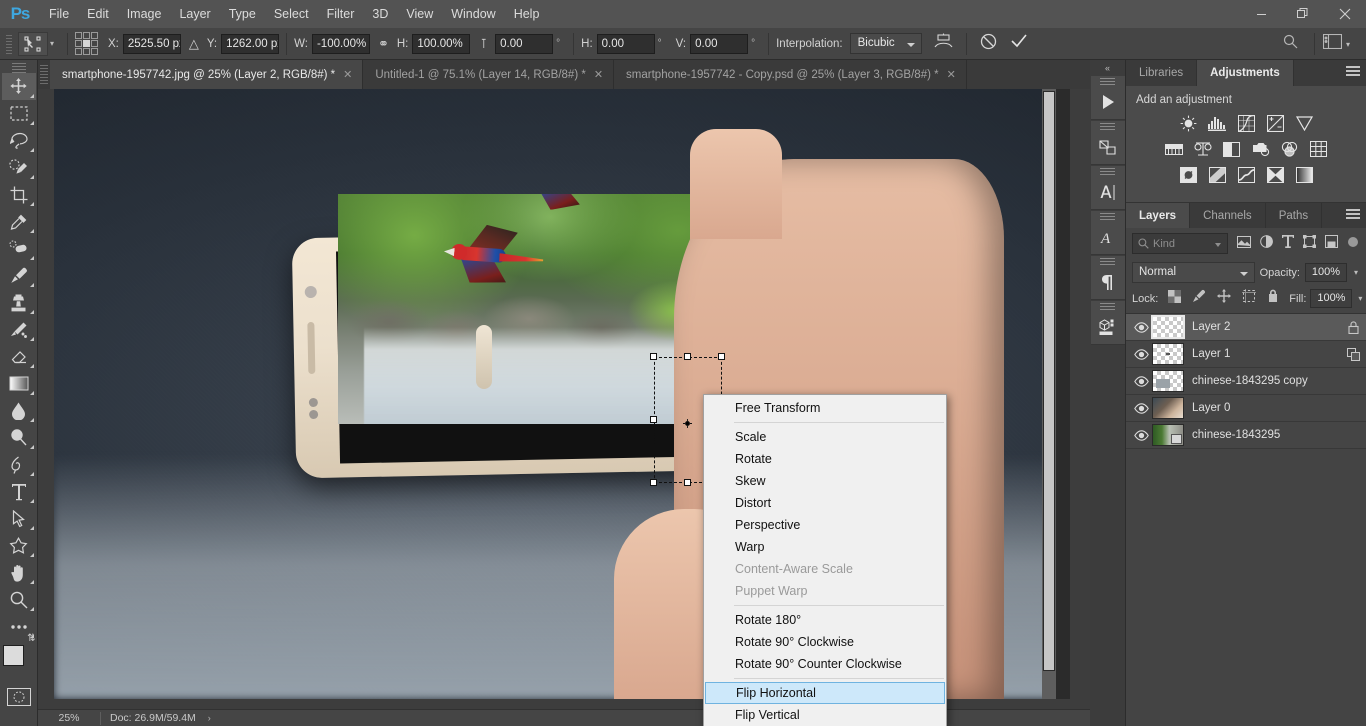  What do you see at coordinates (1325, 272) in the screenshot?
I see `opacity-input: 100%` at bounding box center [1325, 272].